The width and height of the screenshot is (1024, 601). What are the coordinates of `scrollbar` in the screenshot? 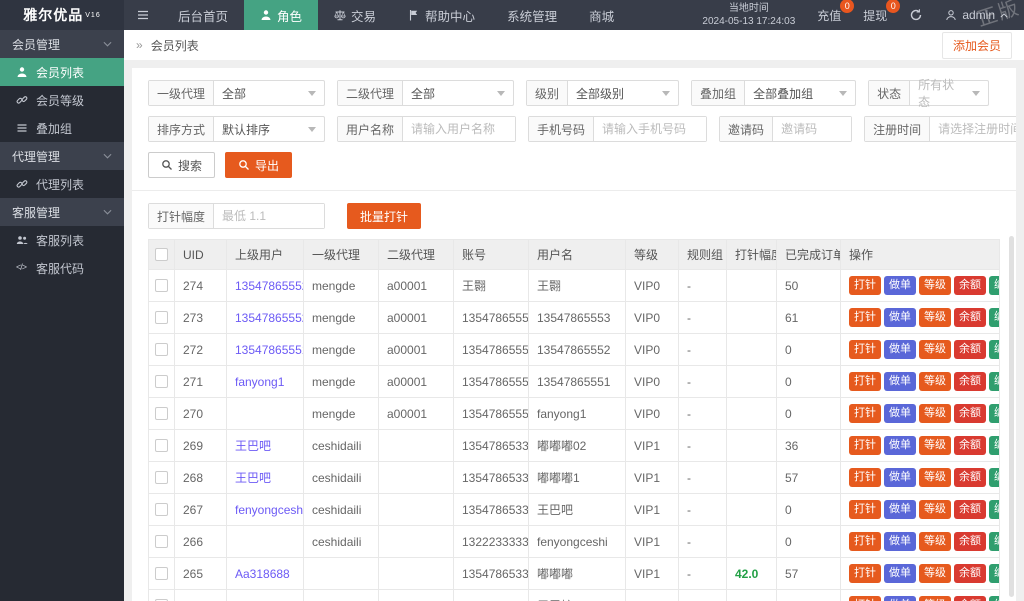 It's located at (1011, 416).